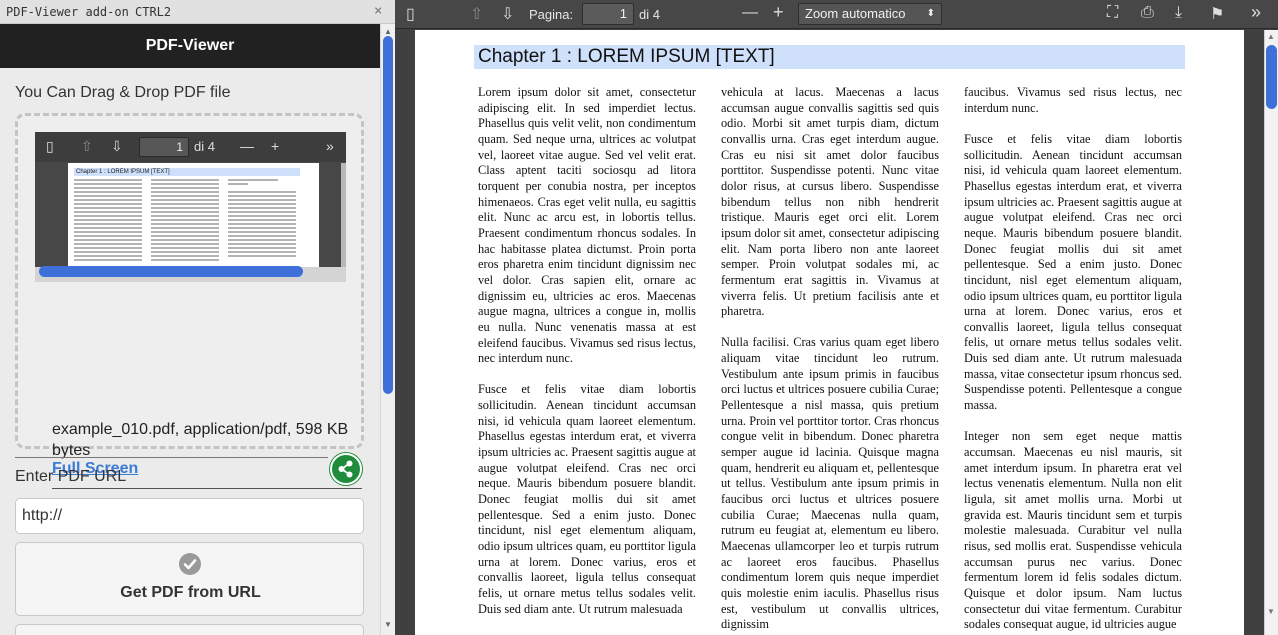  Describe the element at coordinates (187, 172) in the screenshot. I see `mini-chapter-title: Chapter 1 : LOREM IPSUM [TEXT]` at that location.